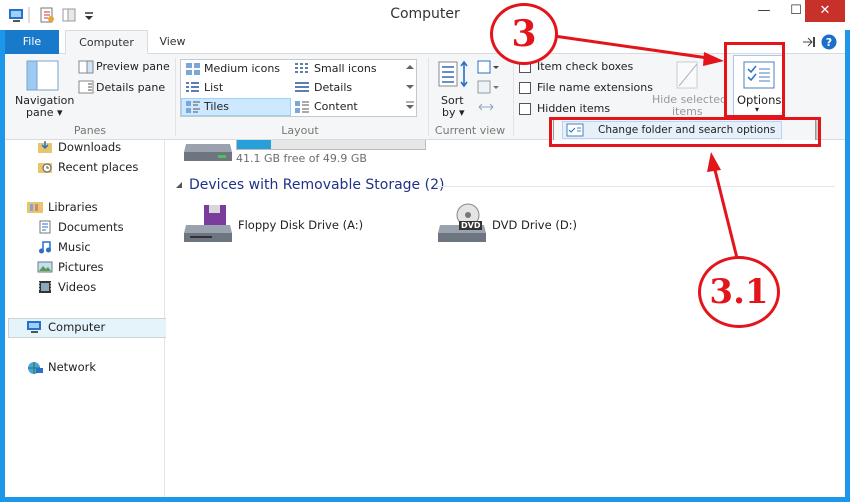 This screenshot has width=850, height=502. I want to click on annotation-arrows, so click(646, 146).